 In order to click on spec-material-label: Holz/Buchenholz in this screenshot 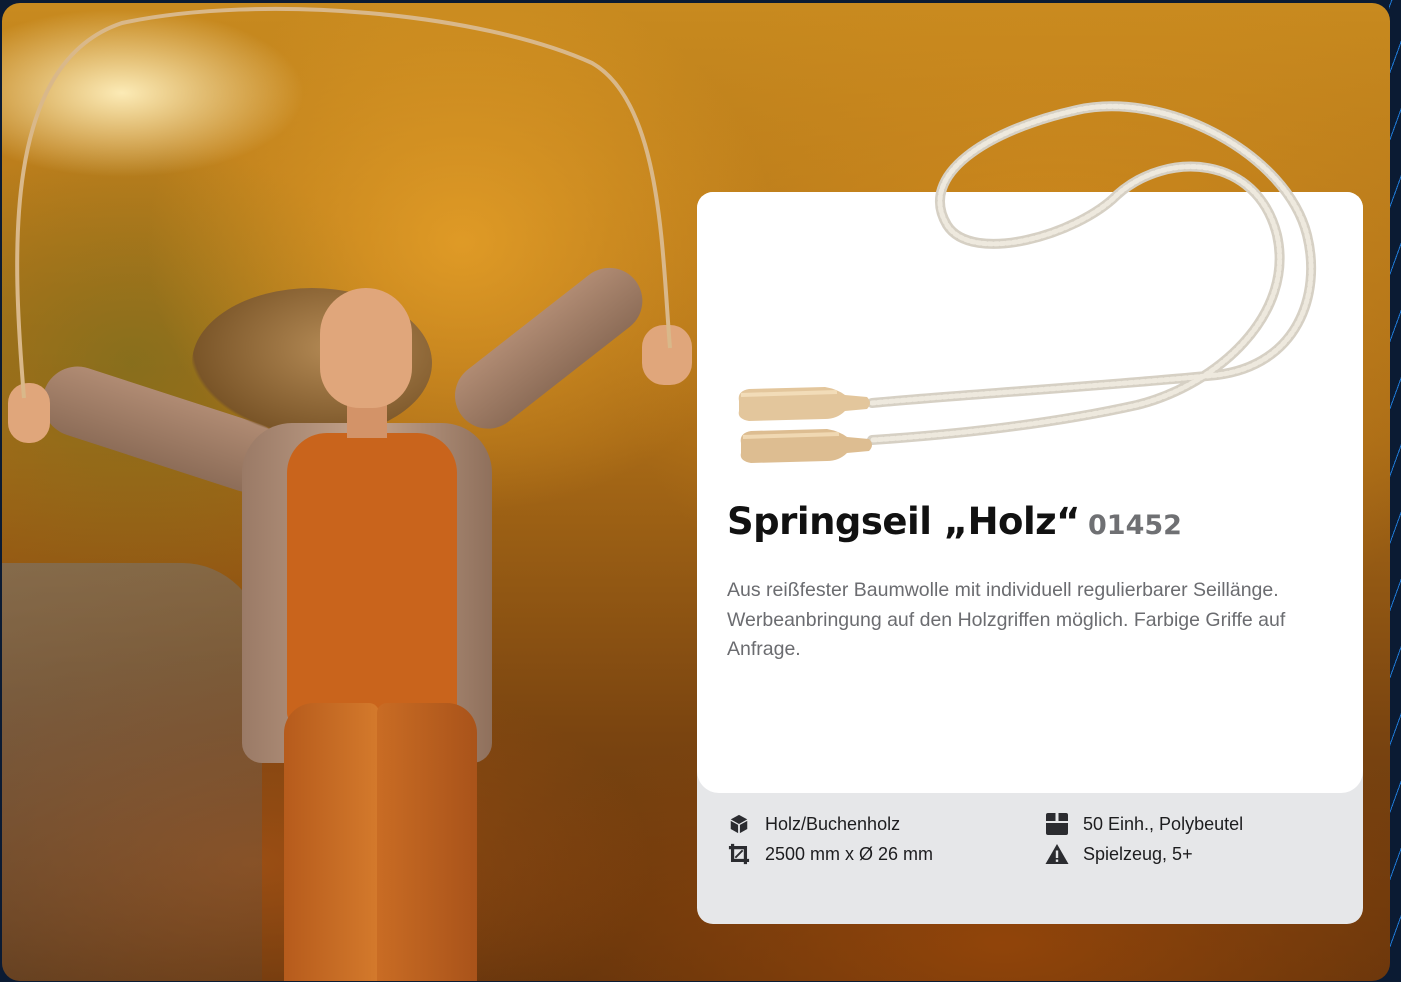, I will do `click(833, 823)`.